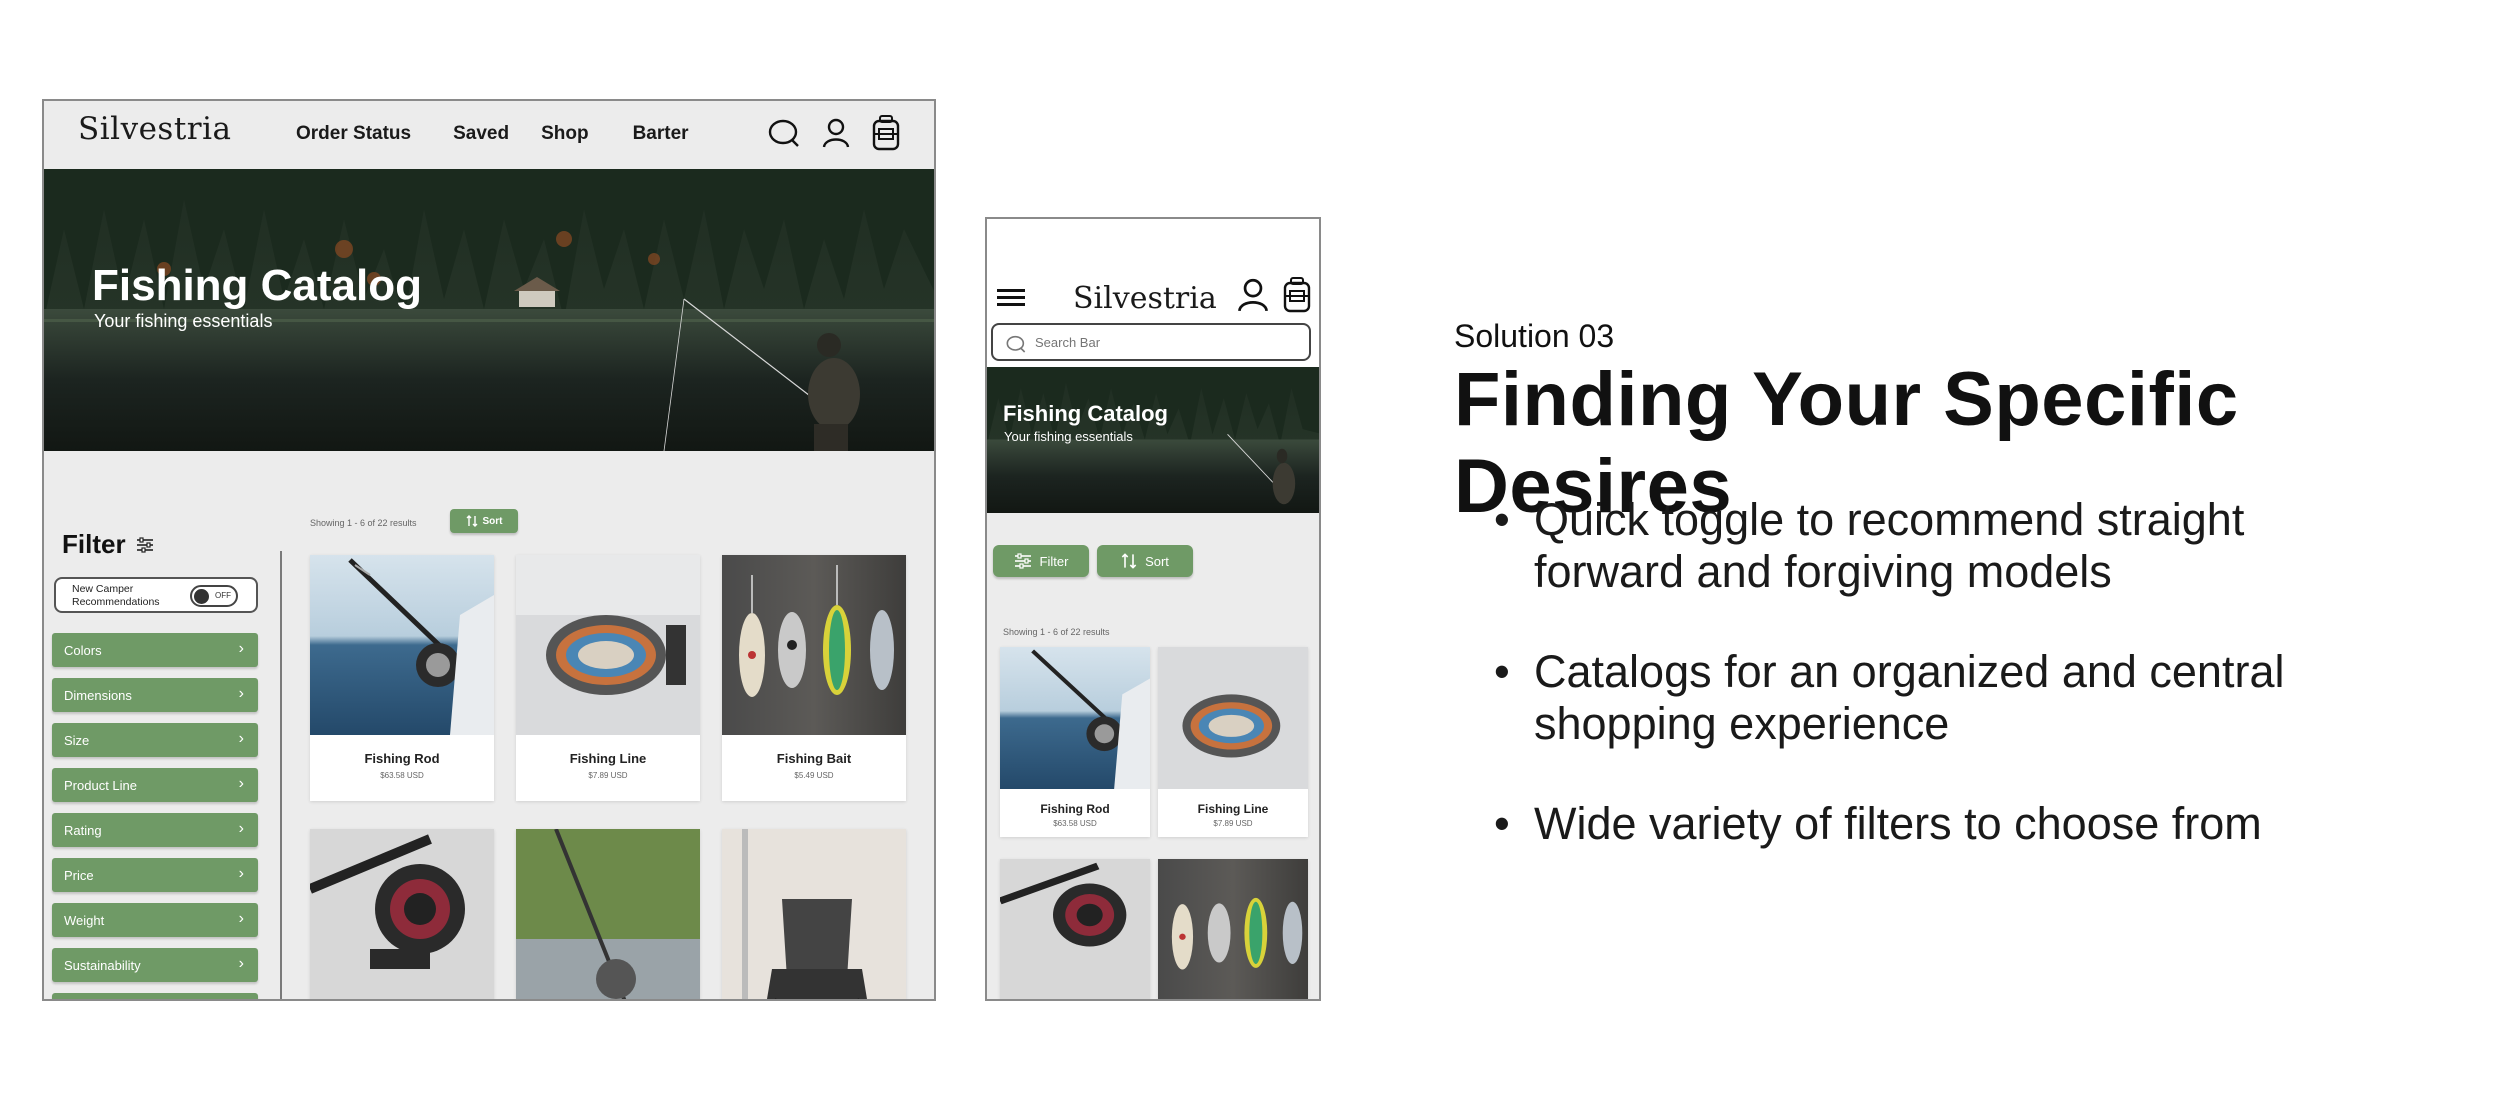 This screenshot has height=1100, width=2500. I want to click on filter-heading: Filter, so click(108, 544).